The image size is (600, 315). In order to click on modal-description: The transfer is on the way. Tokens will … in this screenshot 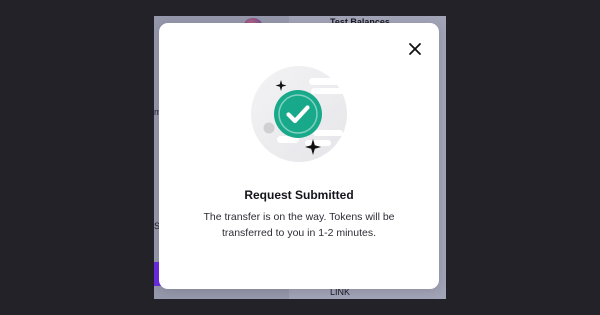, I will do `click(299, 225)`.